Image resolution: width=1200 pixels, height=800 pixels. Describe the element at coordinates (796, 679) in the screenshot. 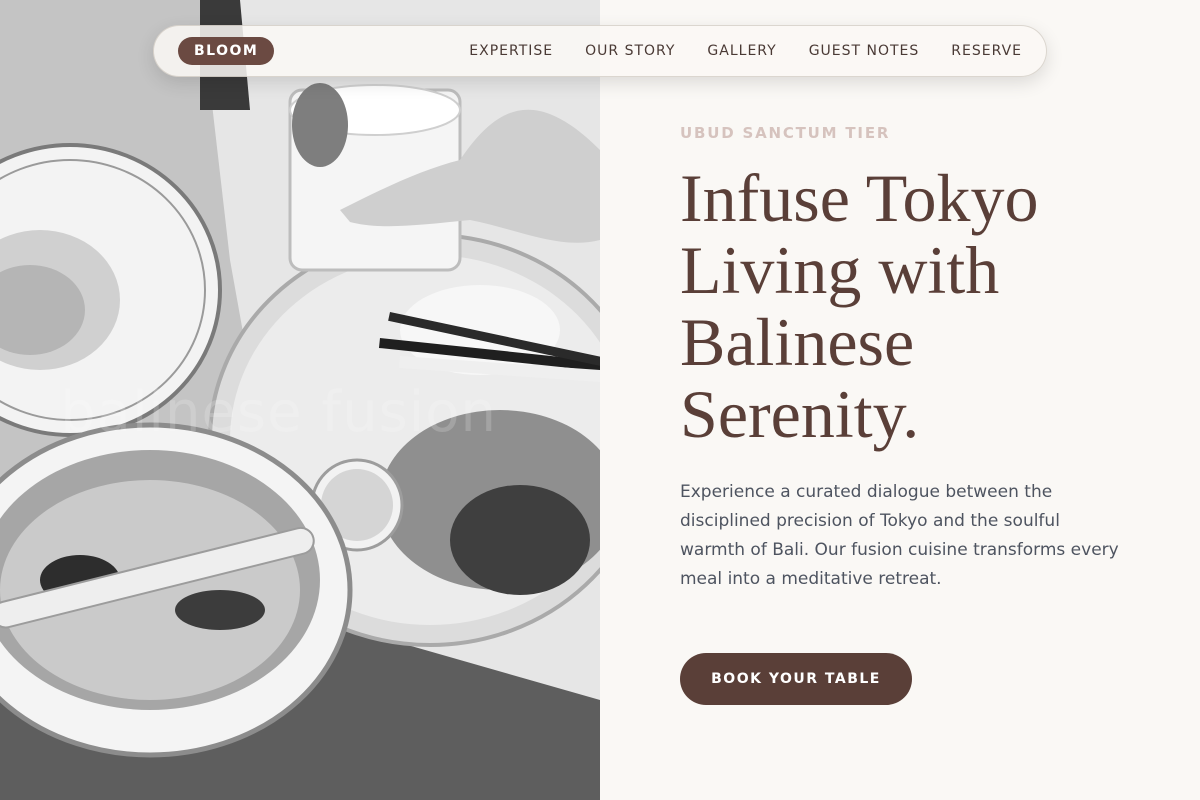

I see `book-table-button: BOOK YOUR TABLE` at that location.